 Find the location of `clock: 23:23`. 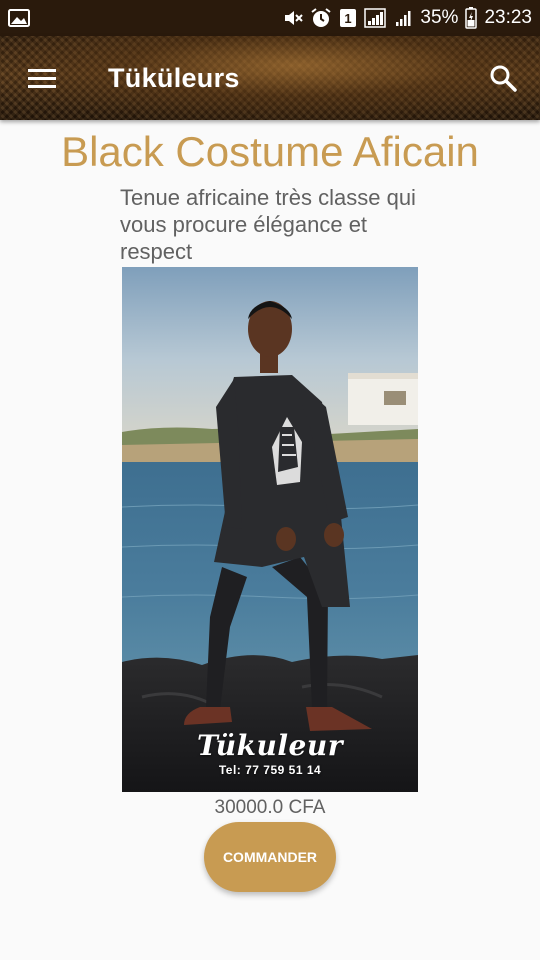

clock: 23:23 is located at coordinates (508, 17).